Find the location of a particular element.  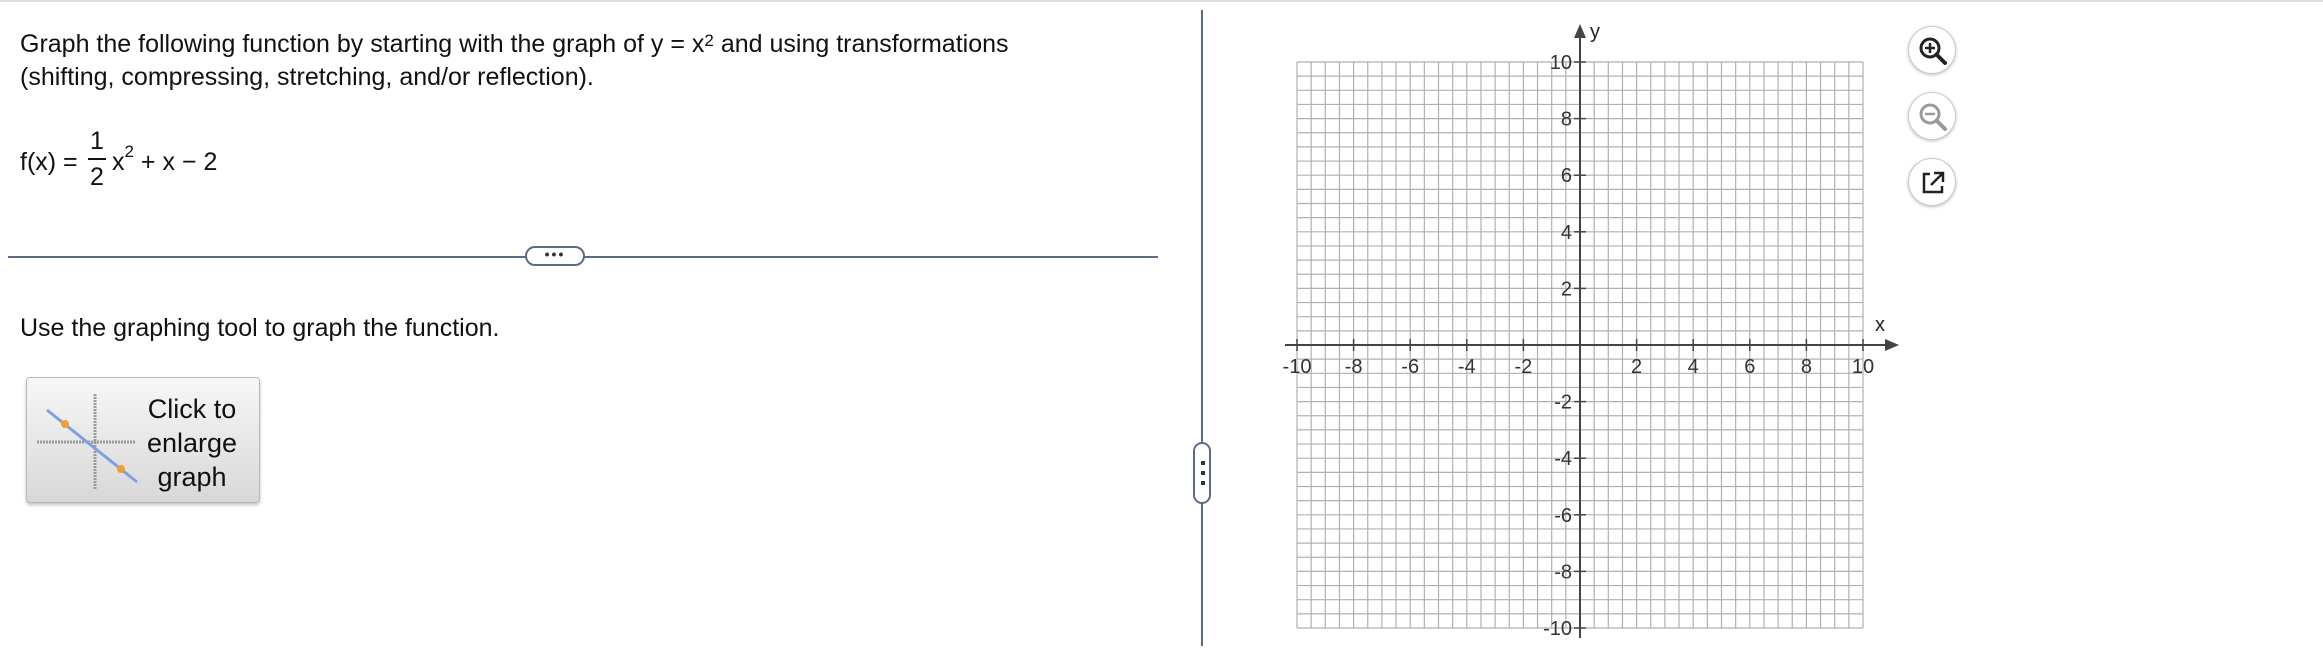

x-tick-label: -10 is located at coordinates (1297, 367).